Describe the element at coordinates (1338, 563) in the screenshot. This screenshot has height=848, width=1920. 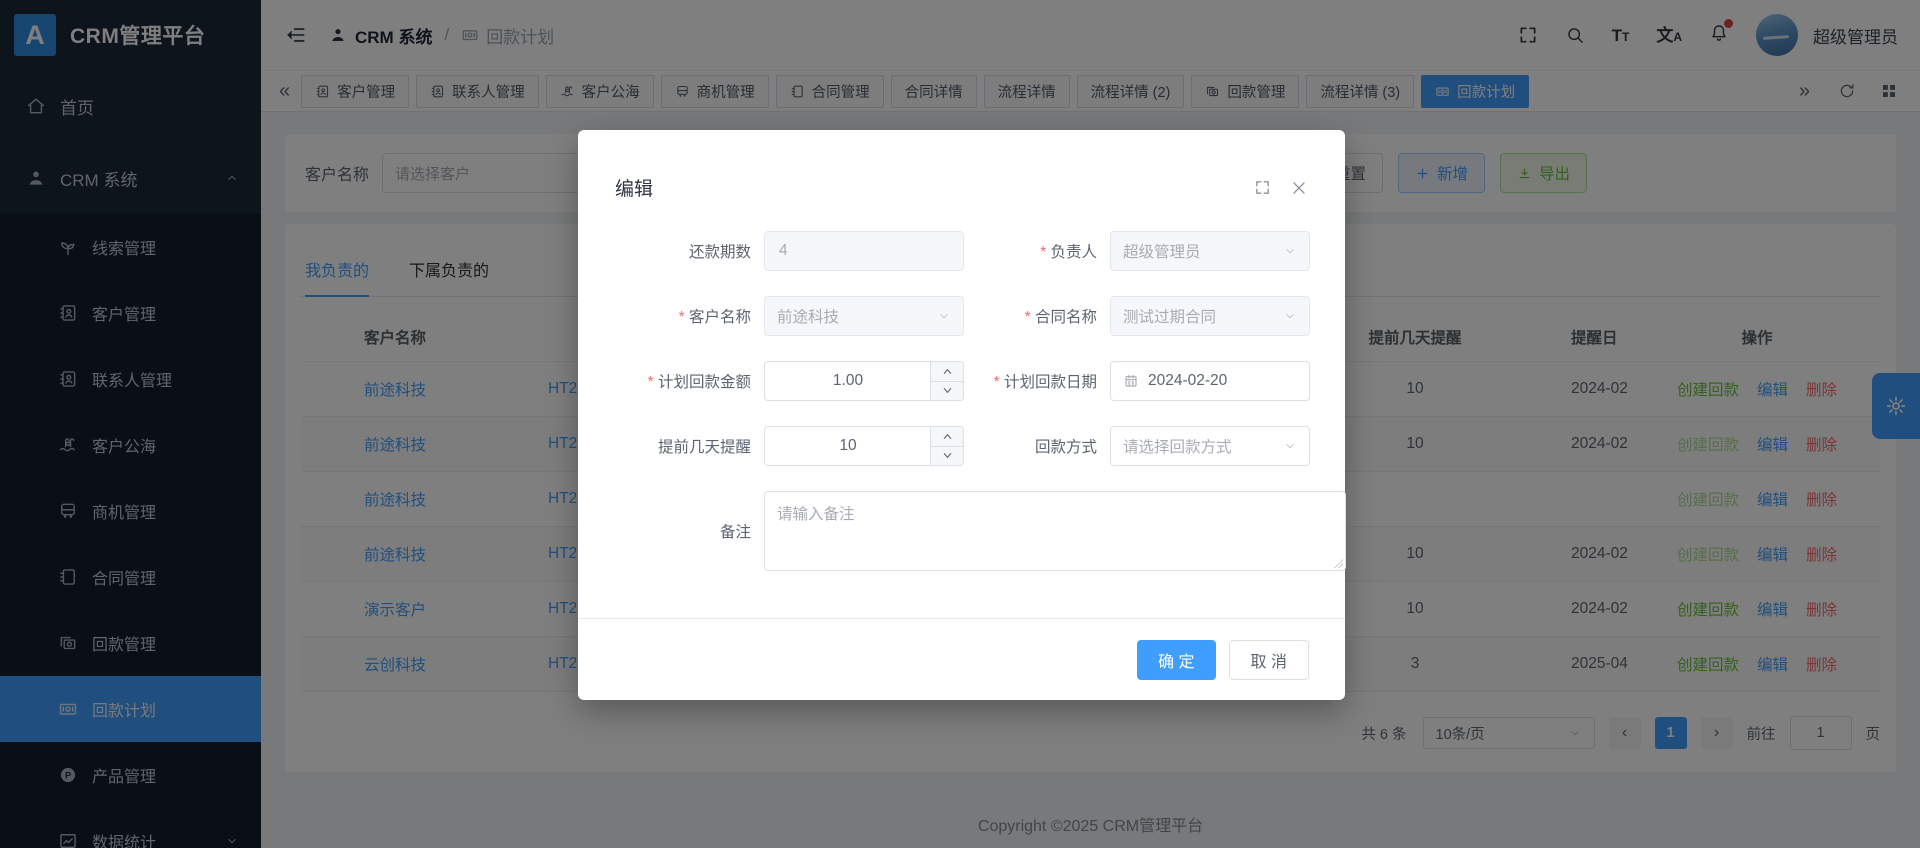
I see `resize-grip-icon` at that location.